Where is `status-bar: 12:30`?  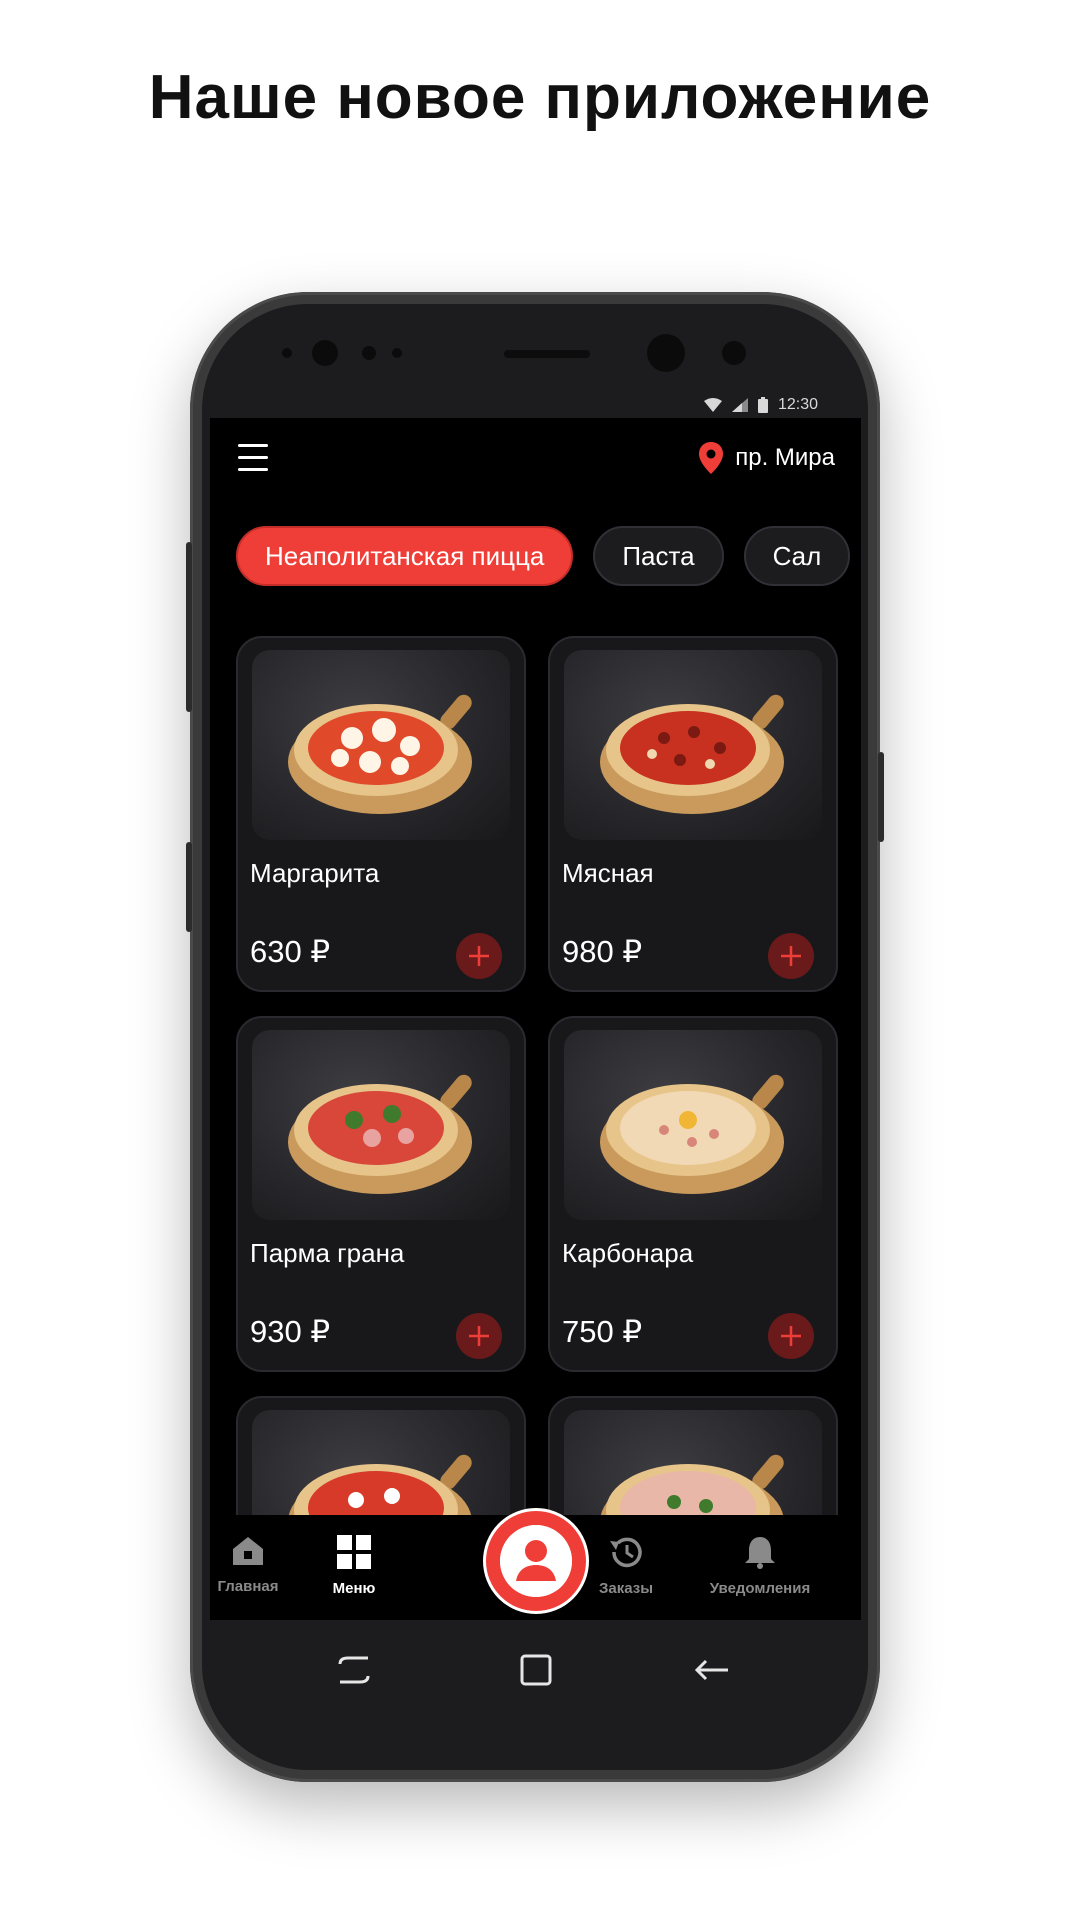
status-bar: 12:30 is located at coordinates (760, 405).